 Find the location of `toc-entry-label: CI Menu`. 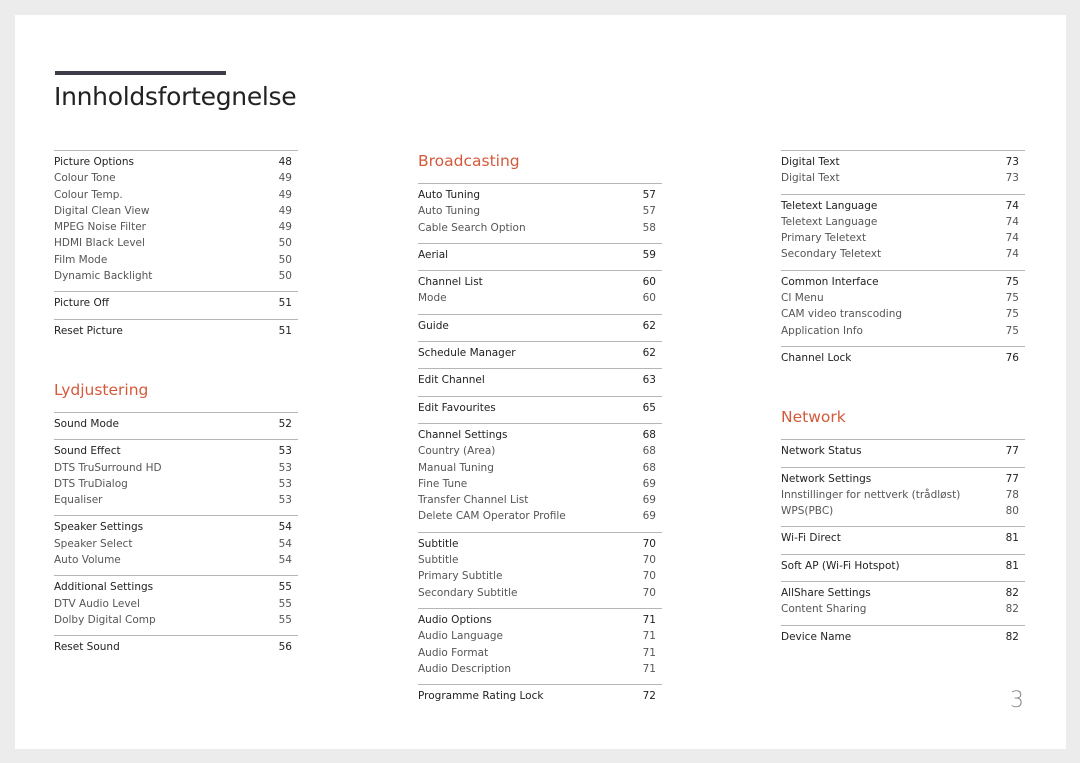

toc-entry-label: CI Menu is located at coordinates (802, 298).